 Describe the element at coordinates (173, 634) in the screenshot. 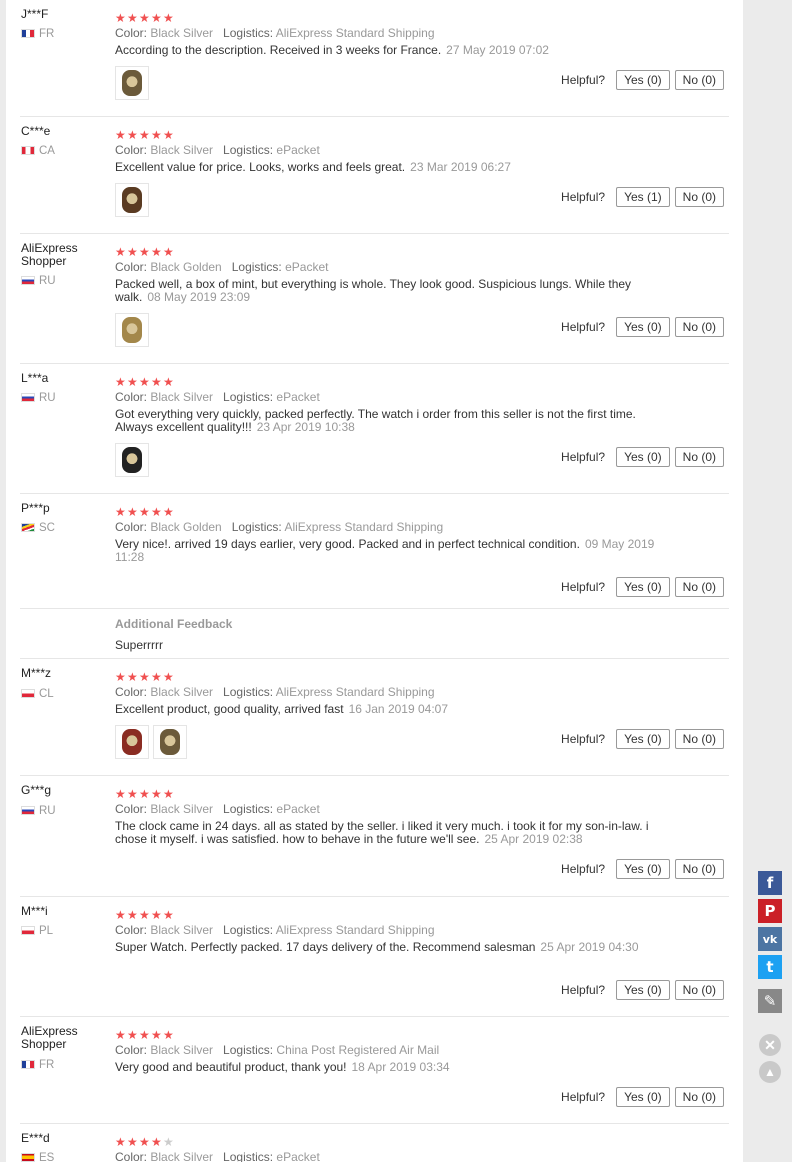

I see `additional-feedback: Additional Feedback Superrrrr` at that location.